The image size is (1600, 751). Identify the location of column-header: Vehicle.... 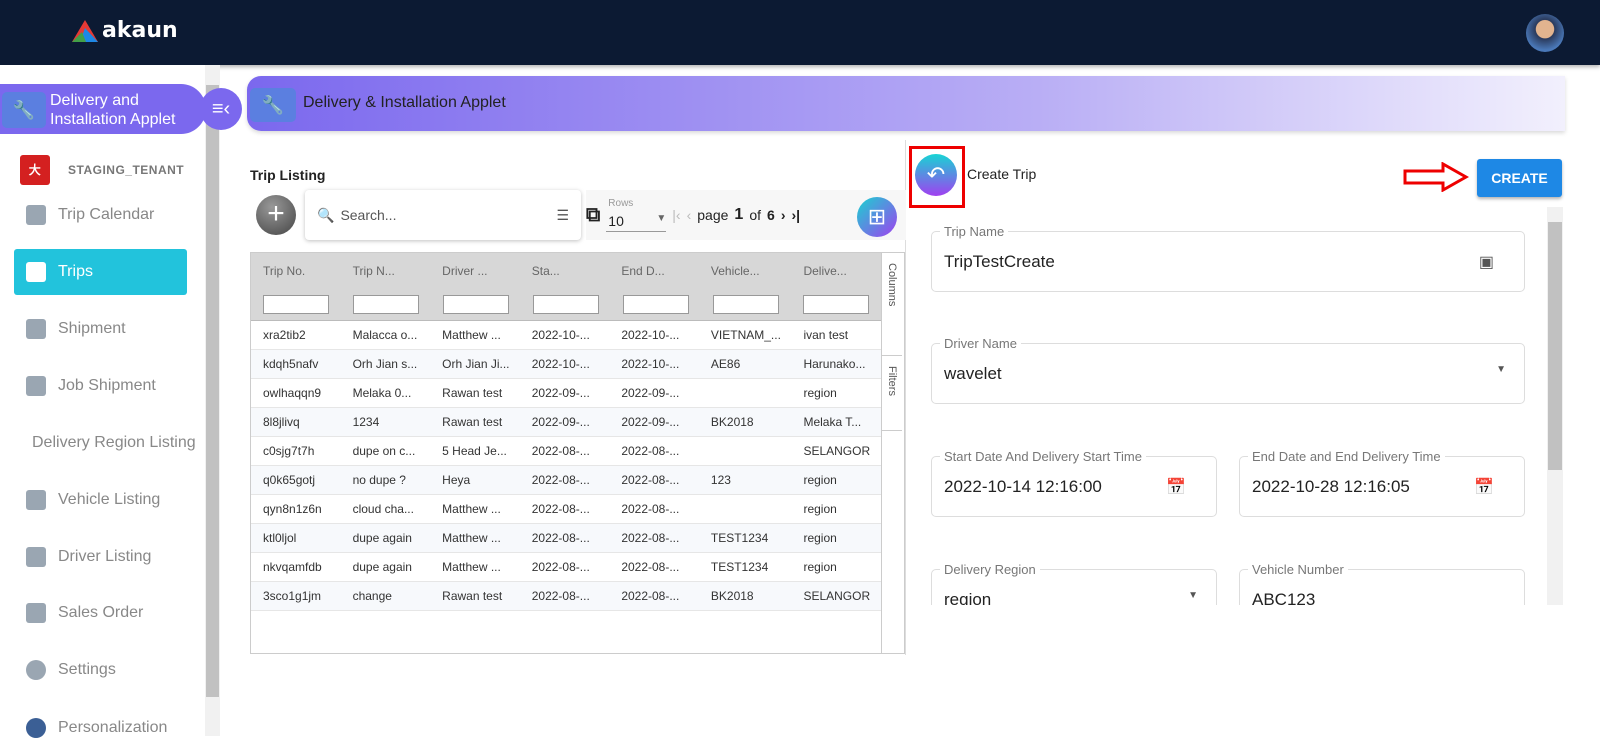
(745, 271).